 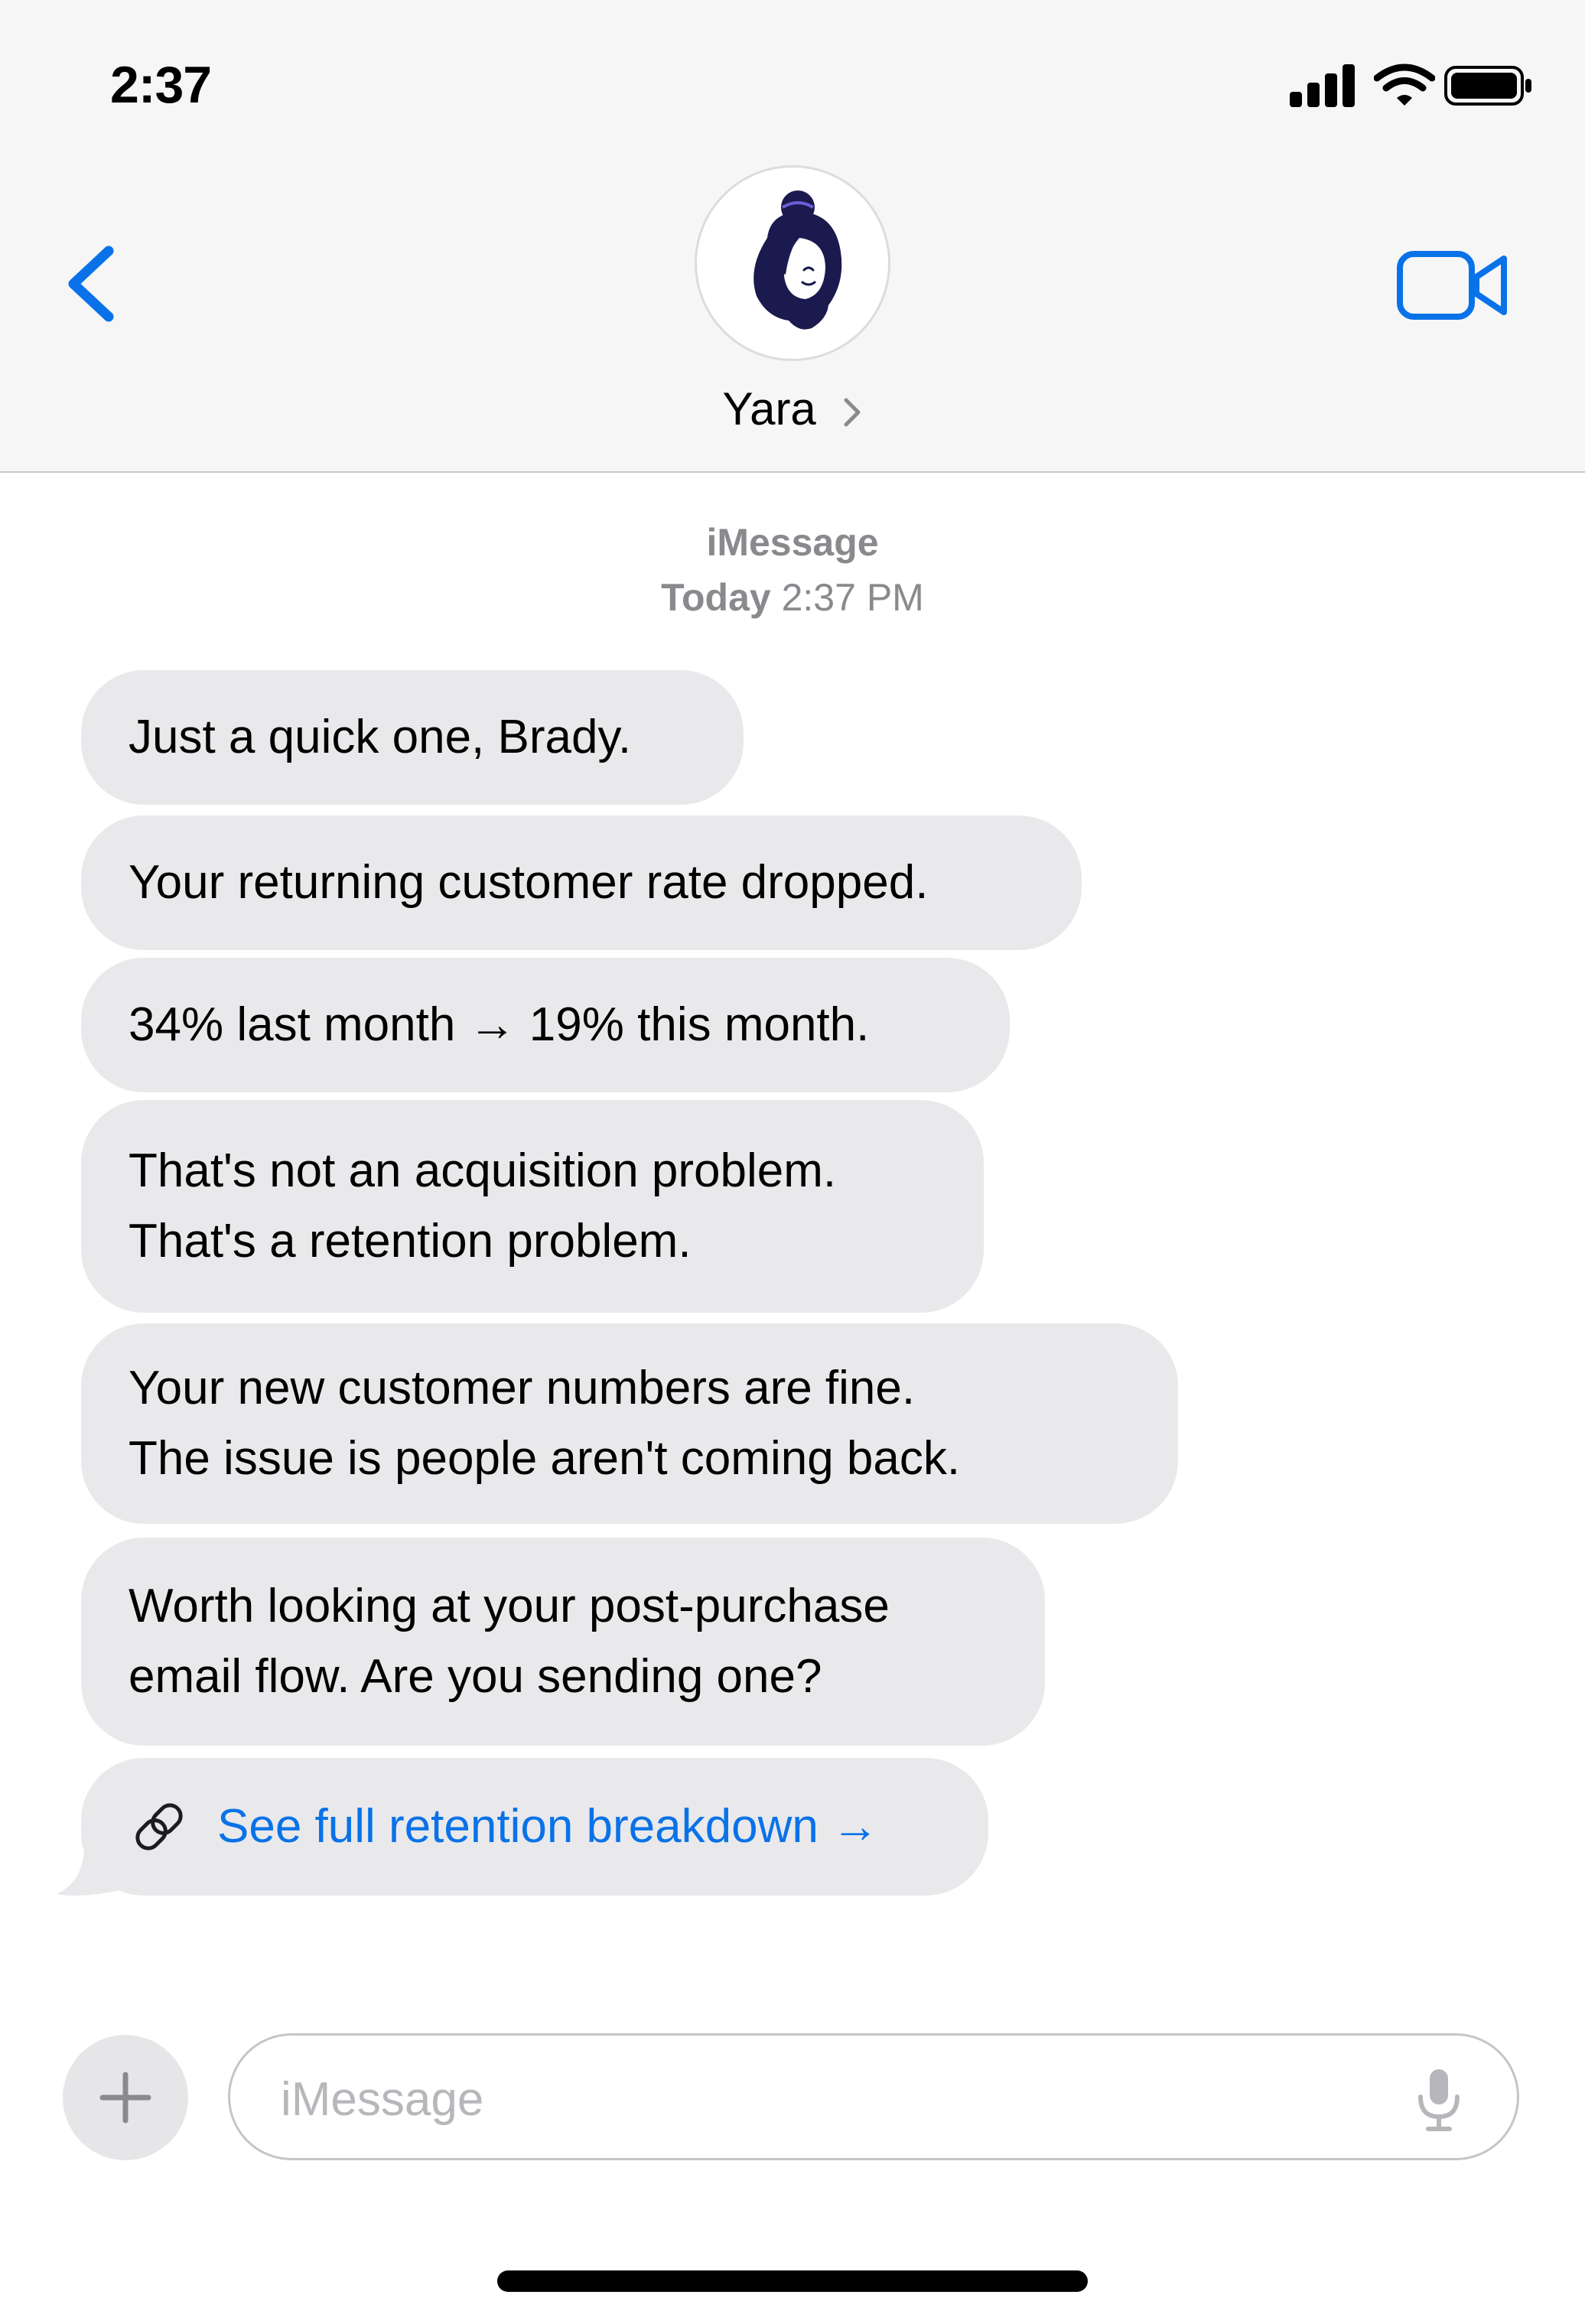 I want to click on avatar, so click(x=792, y=263).